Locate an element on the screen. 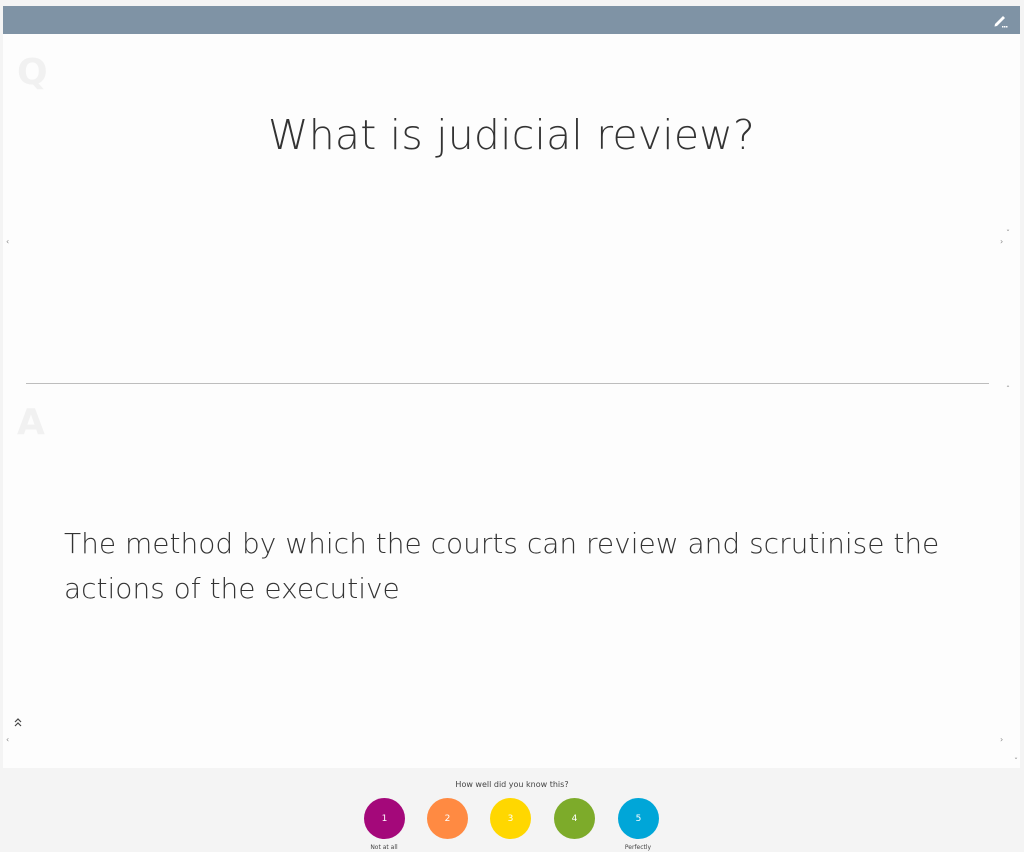  rating-button-5: 5 is located at coordinates (638, 818).